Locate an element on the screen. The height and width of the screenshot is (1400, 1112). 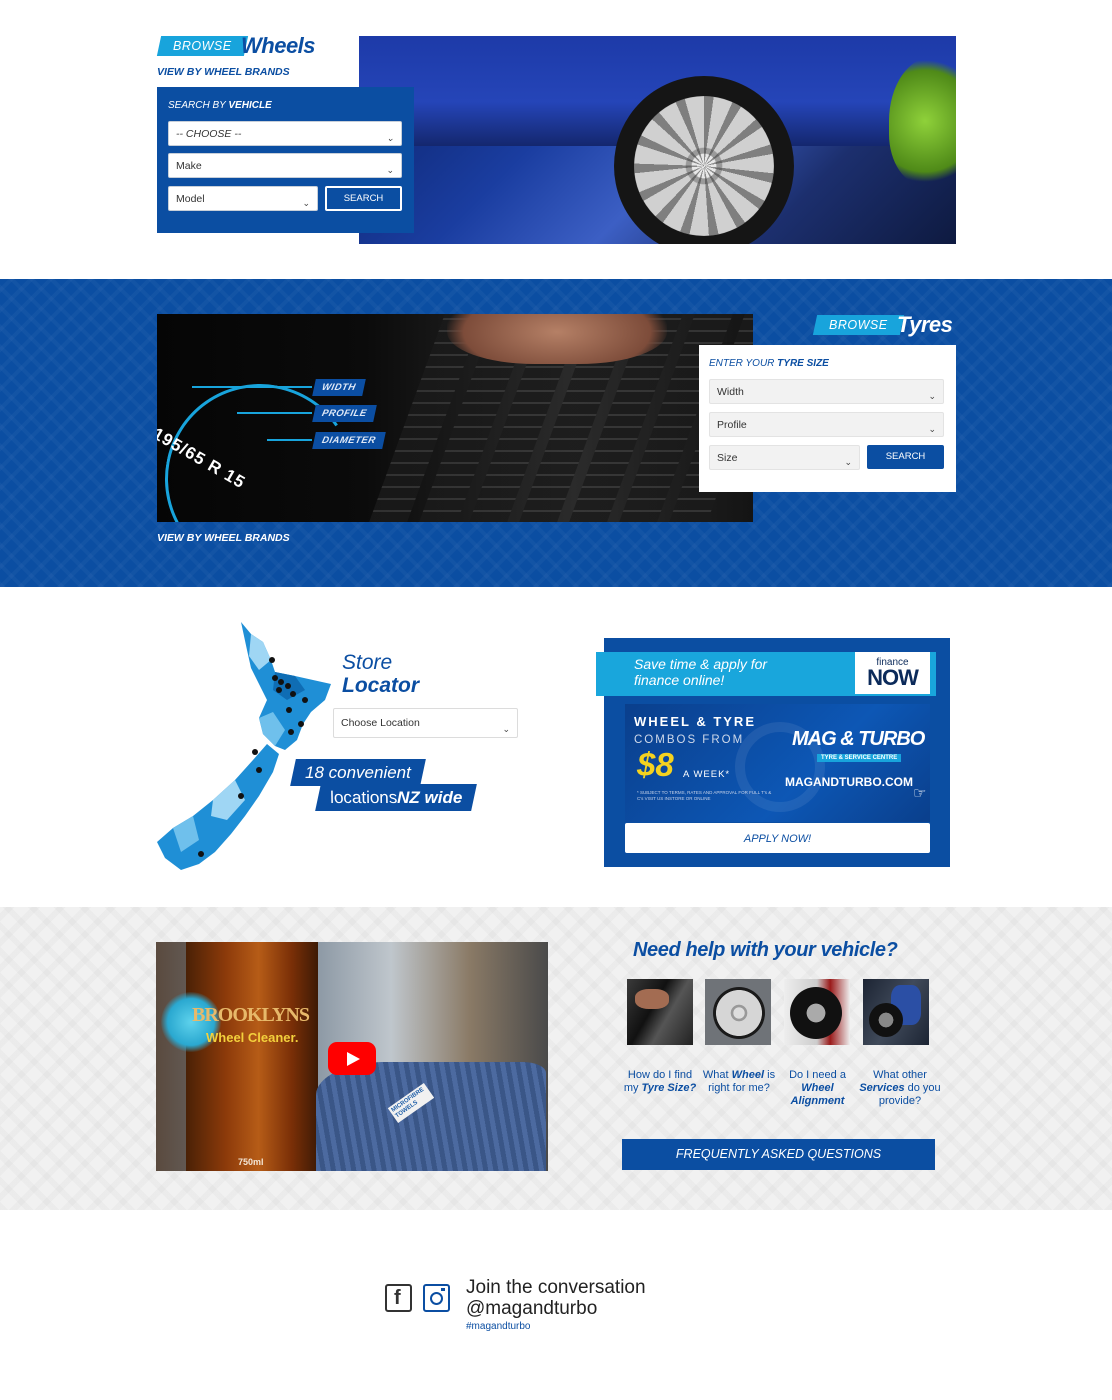
mag-turbo-brand-sub: TYRE & SERVICE CENTRE is located at coordinates (859, 758).